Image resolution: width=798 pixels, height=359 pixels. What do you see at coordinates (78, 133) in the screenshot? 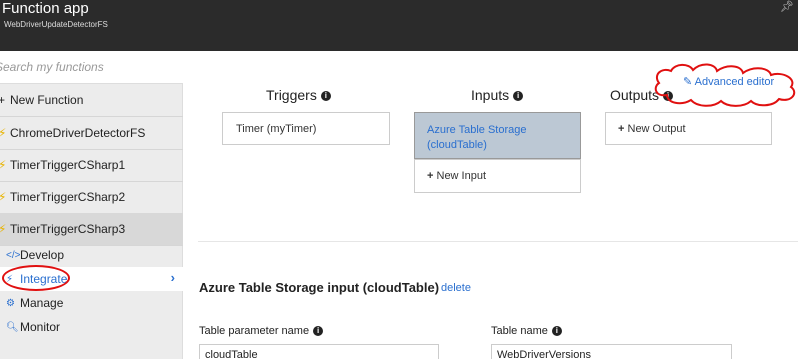
I see `sidebar-item-label: ChromeDriverDetectorFS` at bounding box center [78, 133].